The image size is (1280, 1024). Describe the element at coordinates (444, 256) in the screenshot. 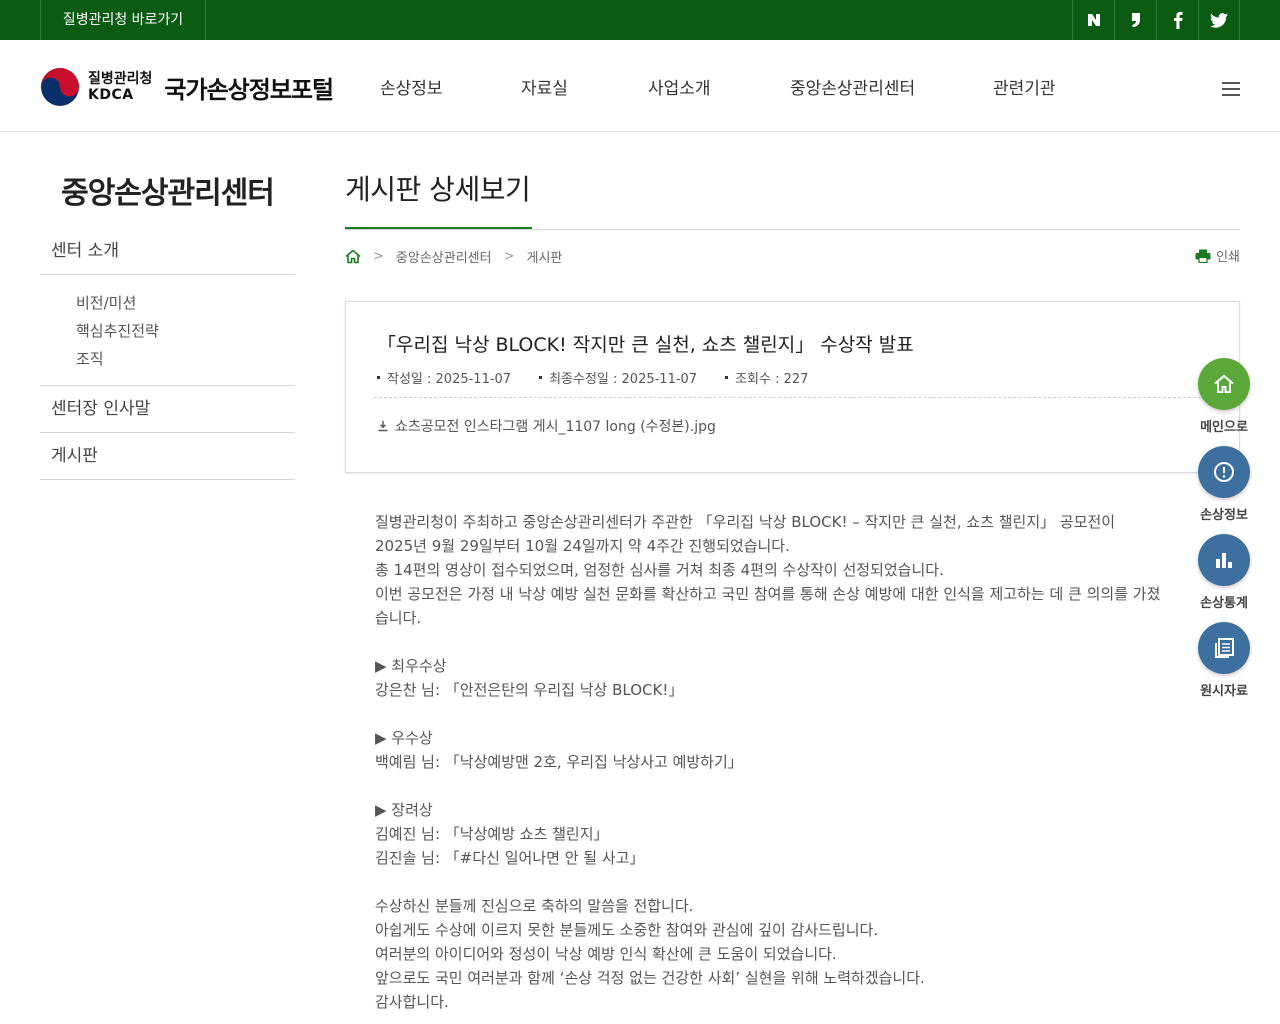

I see `breadcrumb-item-center: 중앙손상관리센터` at that location.